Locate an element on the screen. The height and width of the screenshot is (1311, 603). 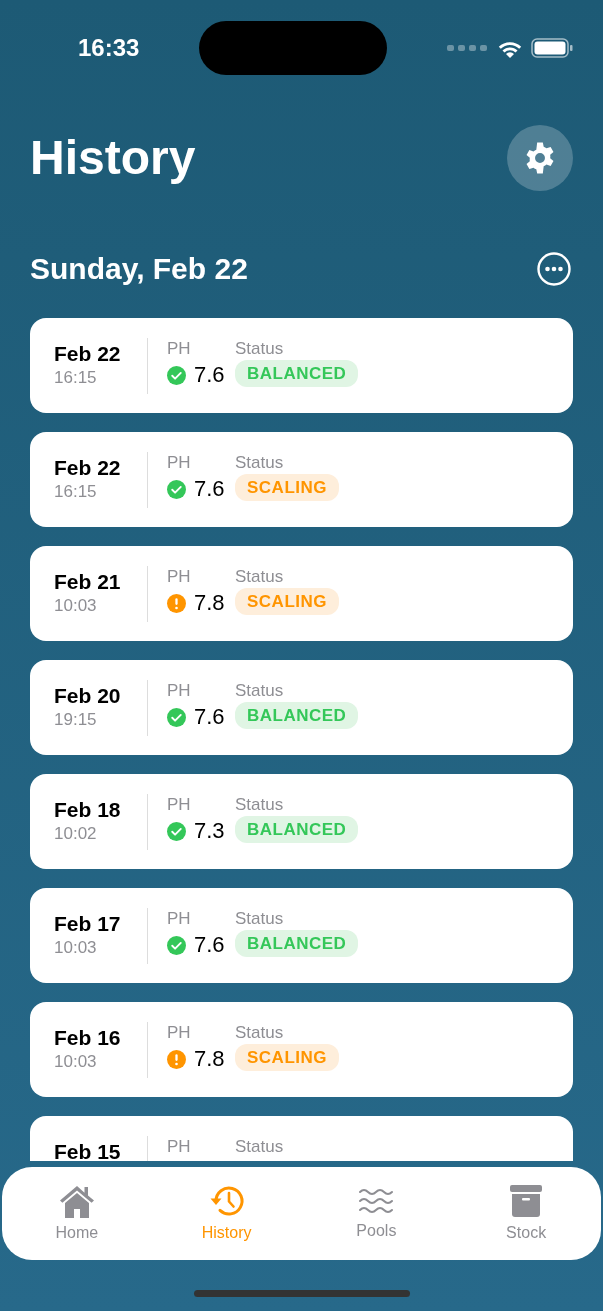
entry-date: Feb 17 is located at coordinates (88, 924).